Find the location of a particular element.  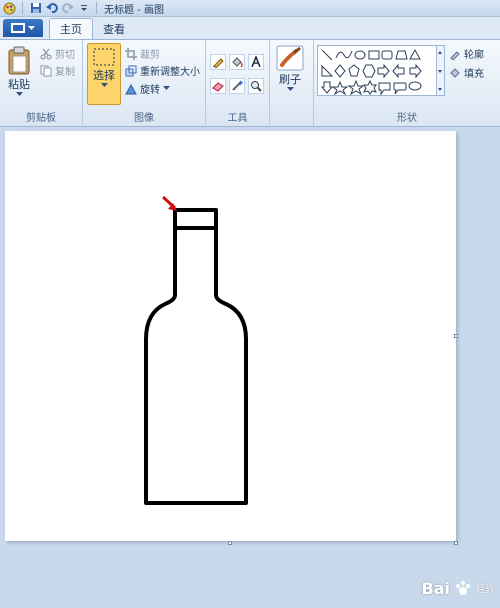

tab-home: 主页 is located at coordinates (71, 28).